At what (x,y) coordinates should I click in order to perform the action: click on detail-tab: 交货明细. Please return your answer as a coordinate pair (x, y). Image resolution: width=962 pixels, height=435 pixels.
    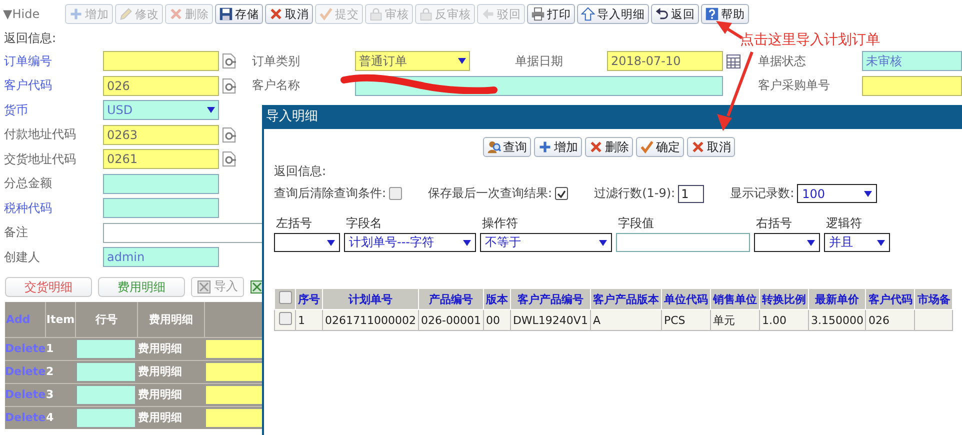
    Looking at the image, I should click on (48, 286).